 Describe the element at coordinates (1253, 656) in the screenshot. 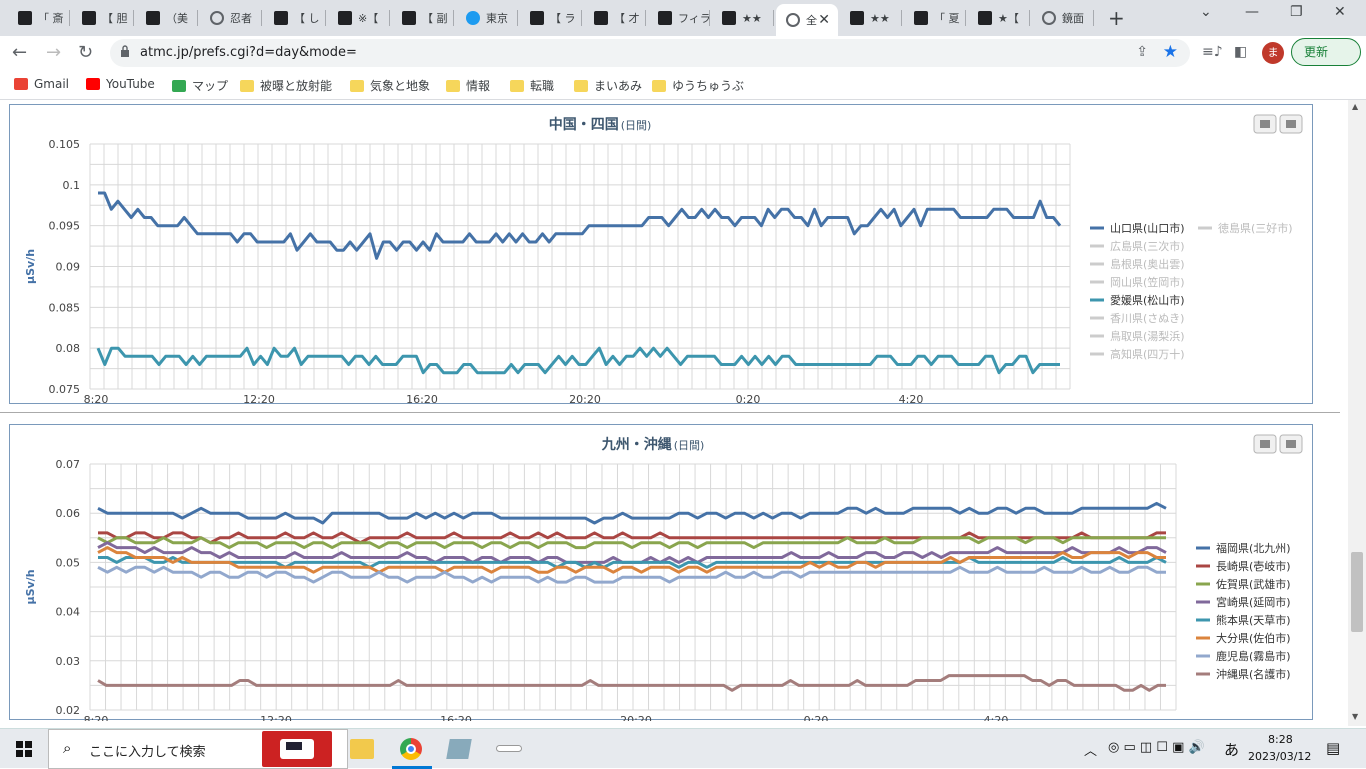

I see `legend-item: 鹿児島(霧島市)` at that location.